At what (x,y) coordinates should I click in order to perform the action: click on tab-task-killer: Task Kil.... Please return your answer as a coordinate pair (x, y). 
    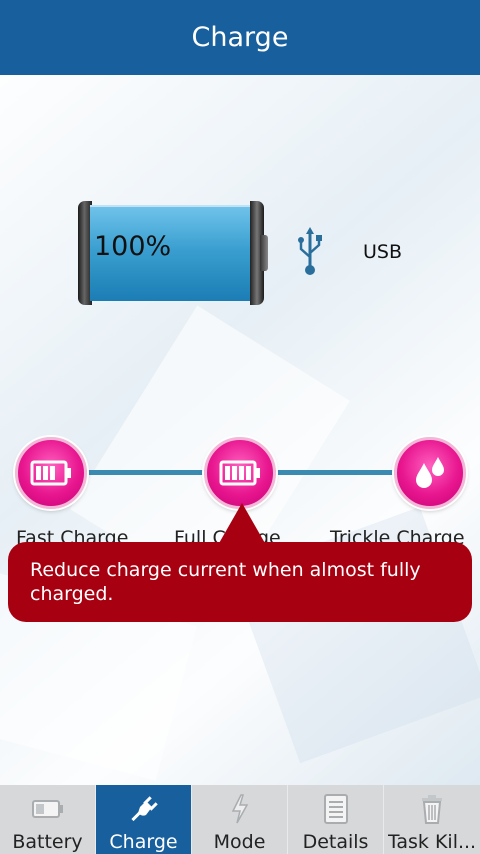
    Looking at the image, I should click on (432, 819).